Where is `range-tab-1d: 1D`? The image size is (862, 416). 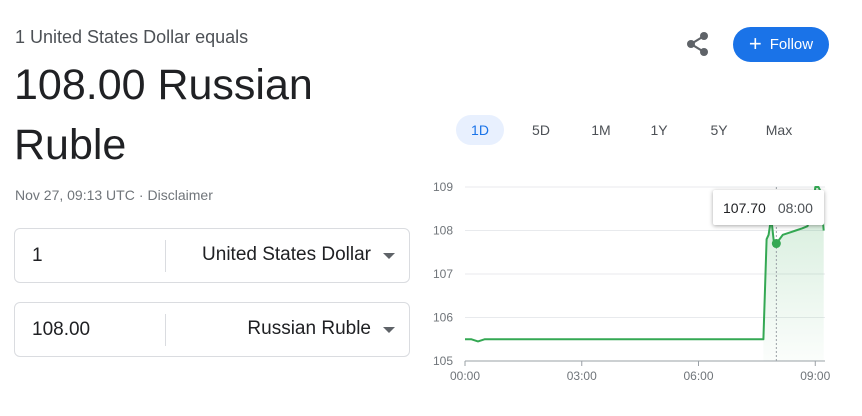 range-tab-1d: 1D is located at coordinates (480, 130).